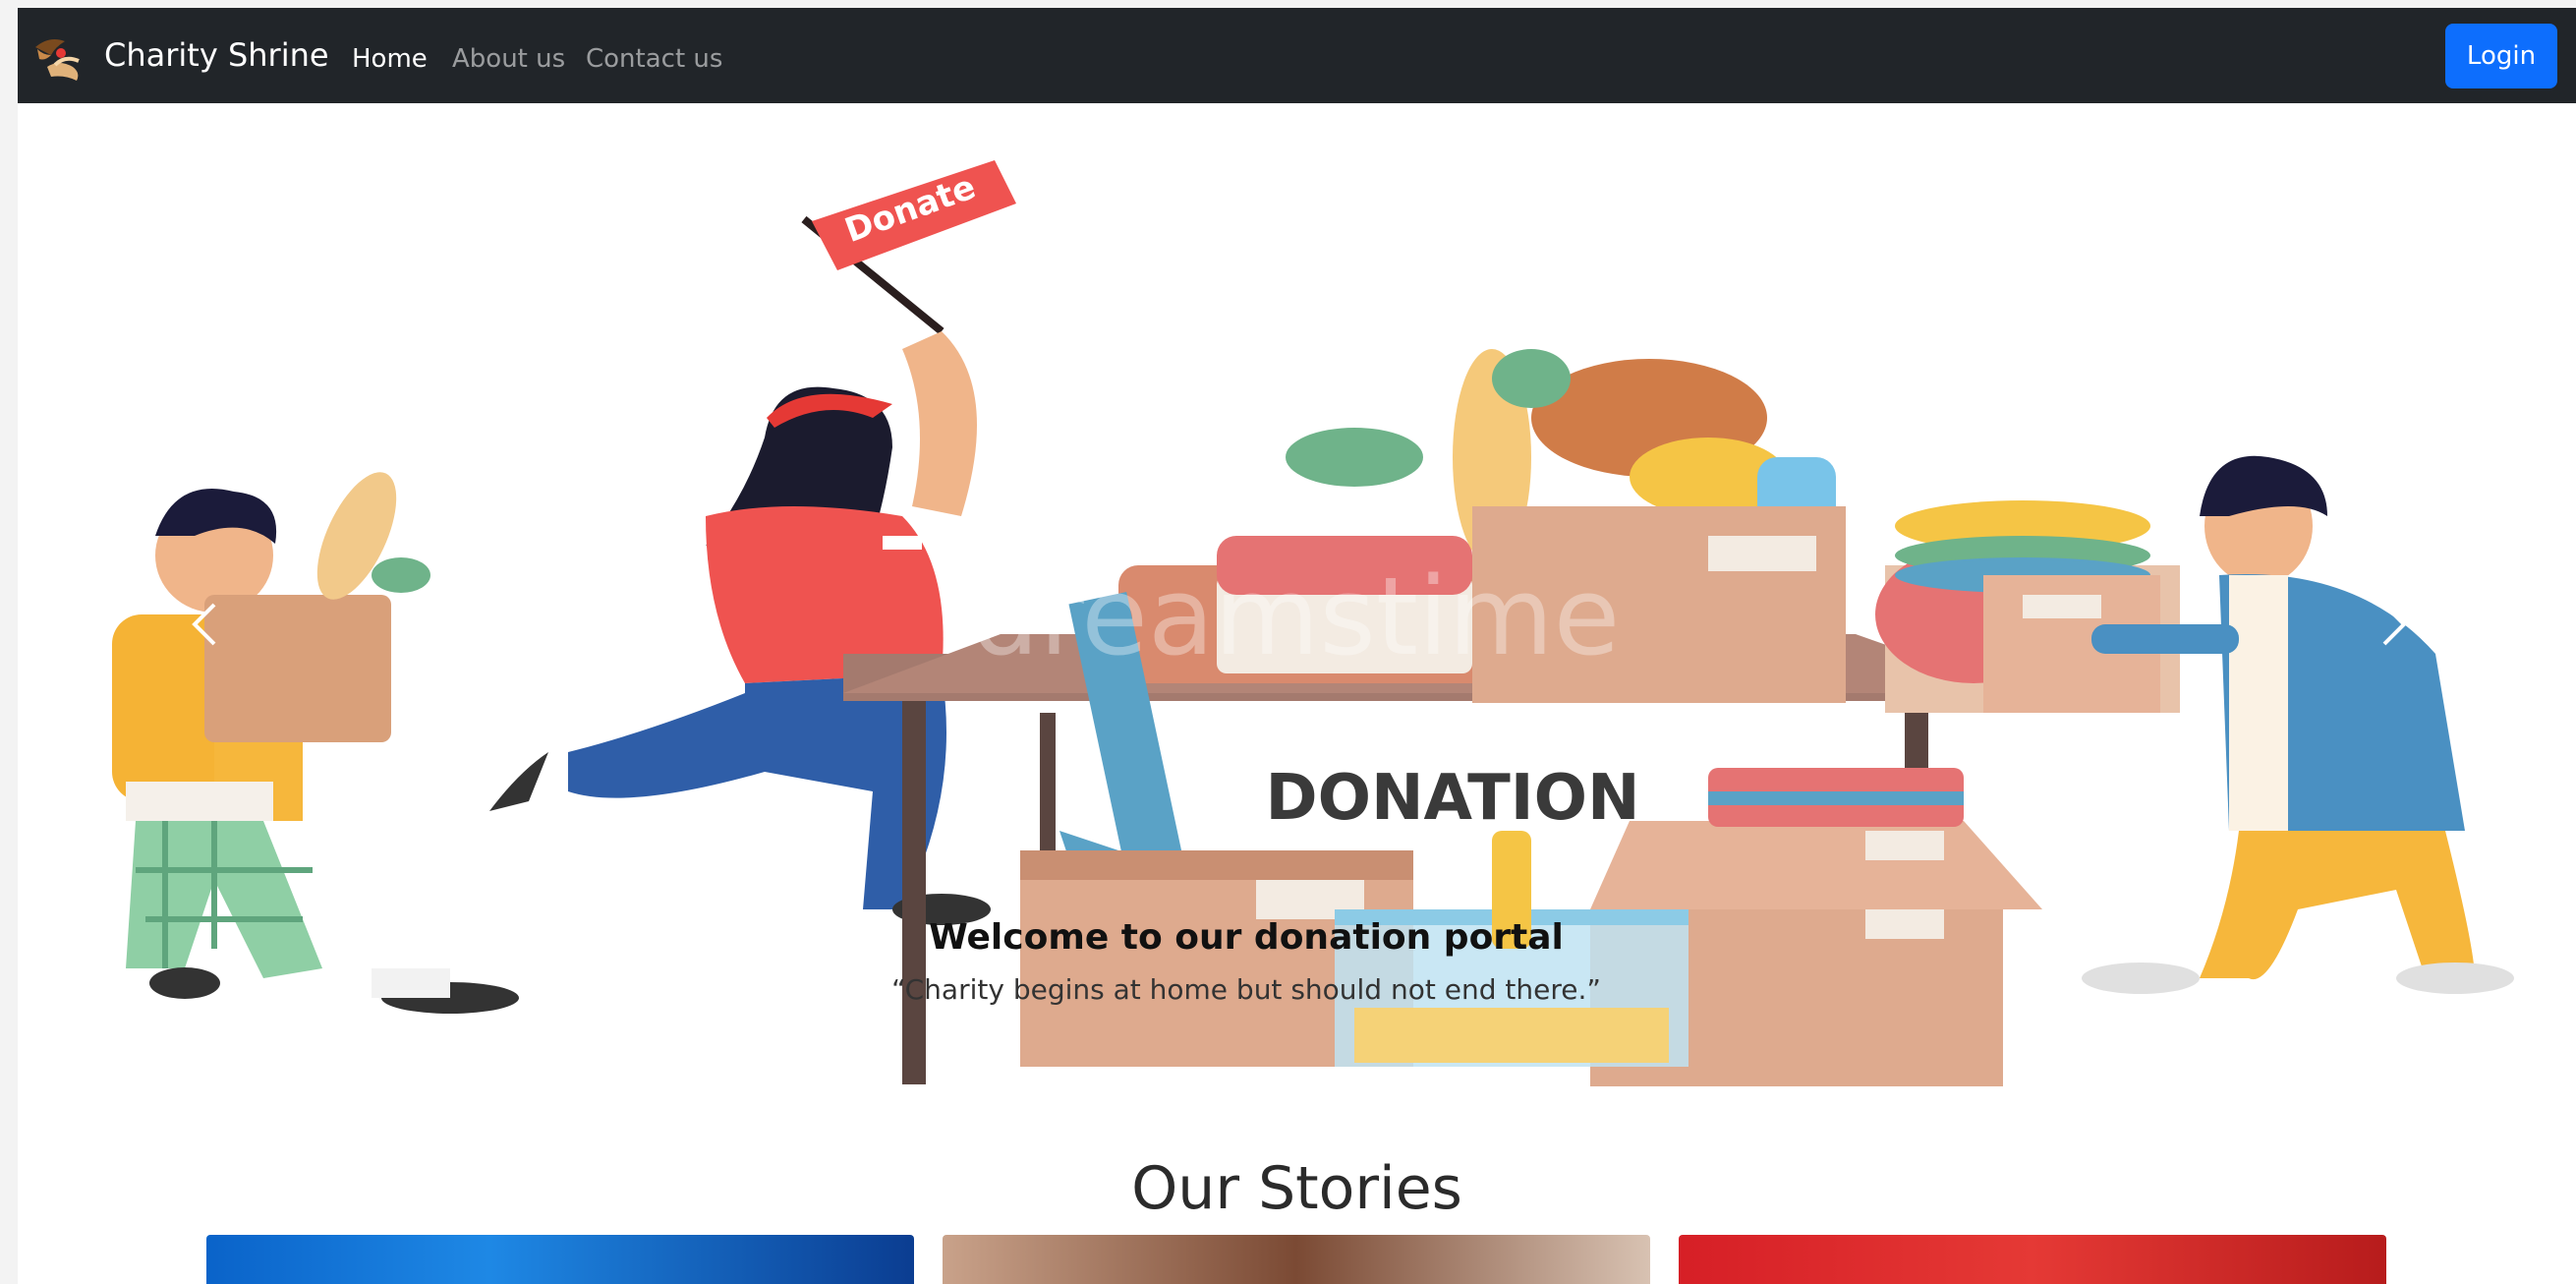  I want to click on nav-link-contact: Contact us, so click(654, 59).